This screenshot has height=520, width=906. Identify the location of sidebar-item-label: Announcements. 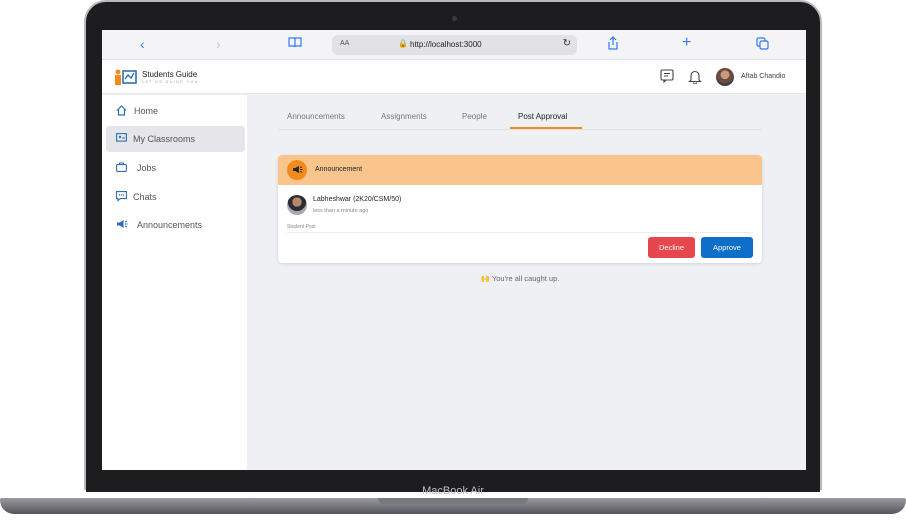
(170, 225).